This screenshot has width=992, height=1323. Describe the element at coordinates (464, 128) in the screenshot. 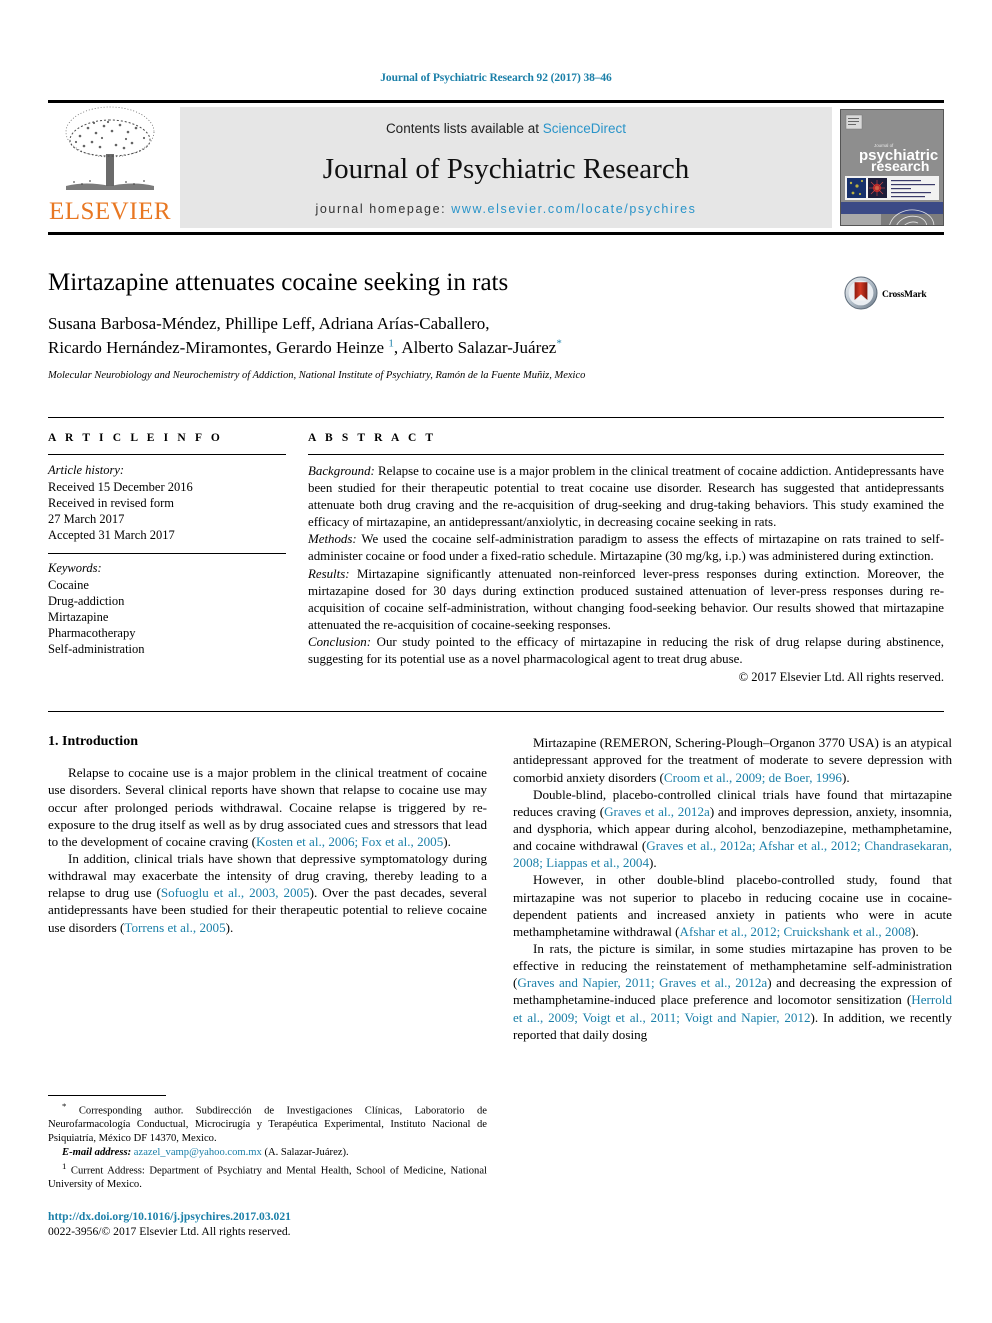

I see `contents-prefix: Contents lists available at` at that location.